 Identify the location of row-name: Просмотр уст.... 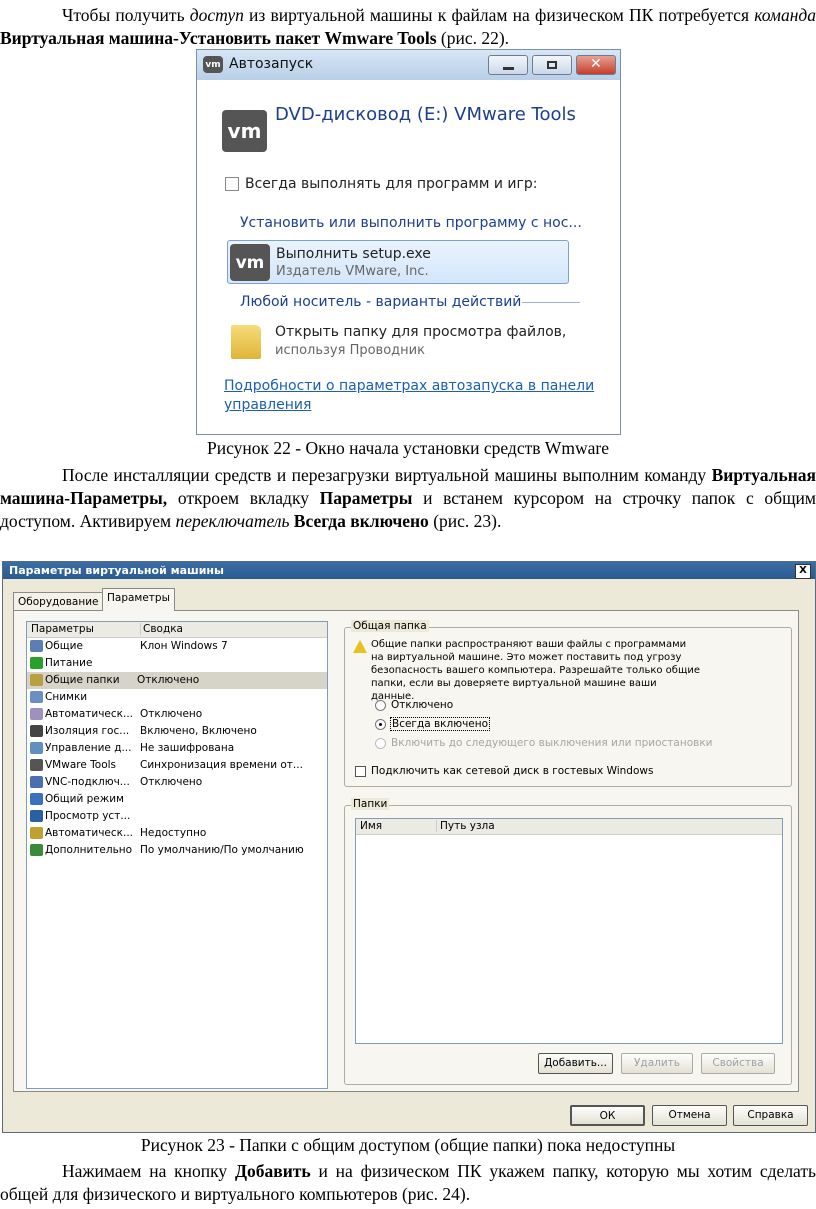
(88, 816).